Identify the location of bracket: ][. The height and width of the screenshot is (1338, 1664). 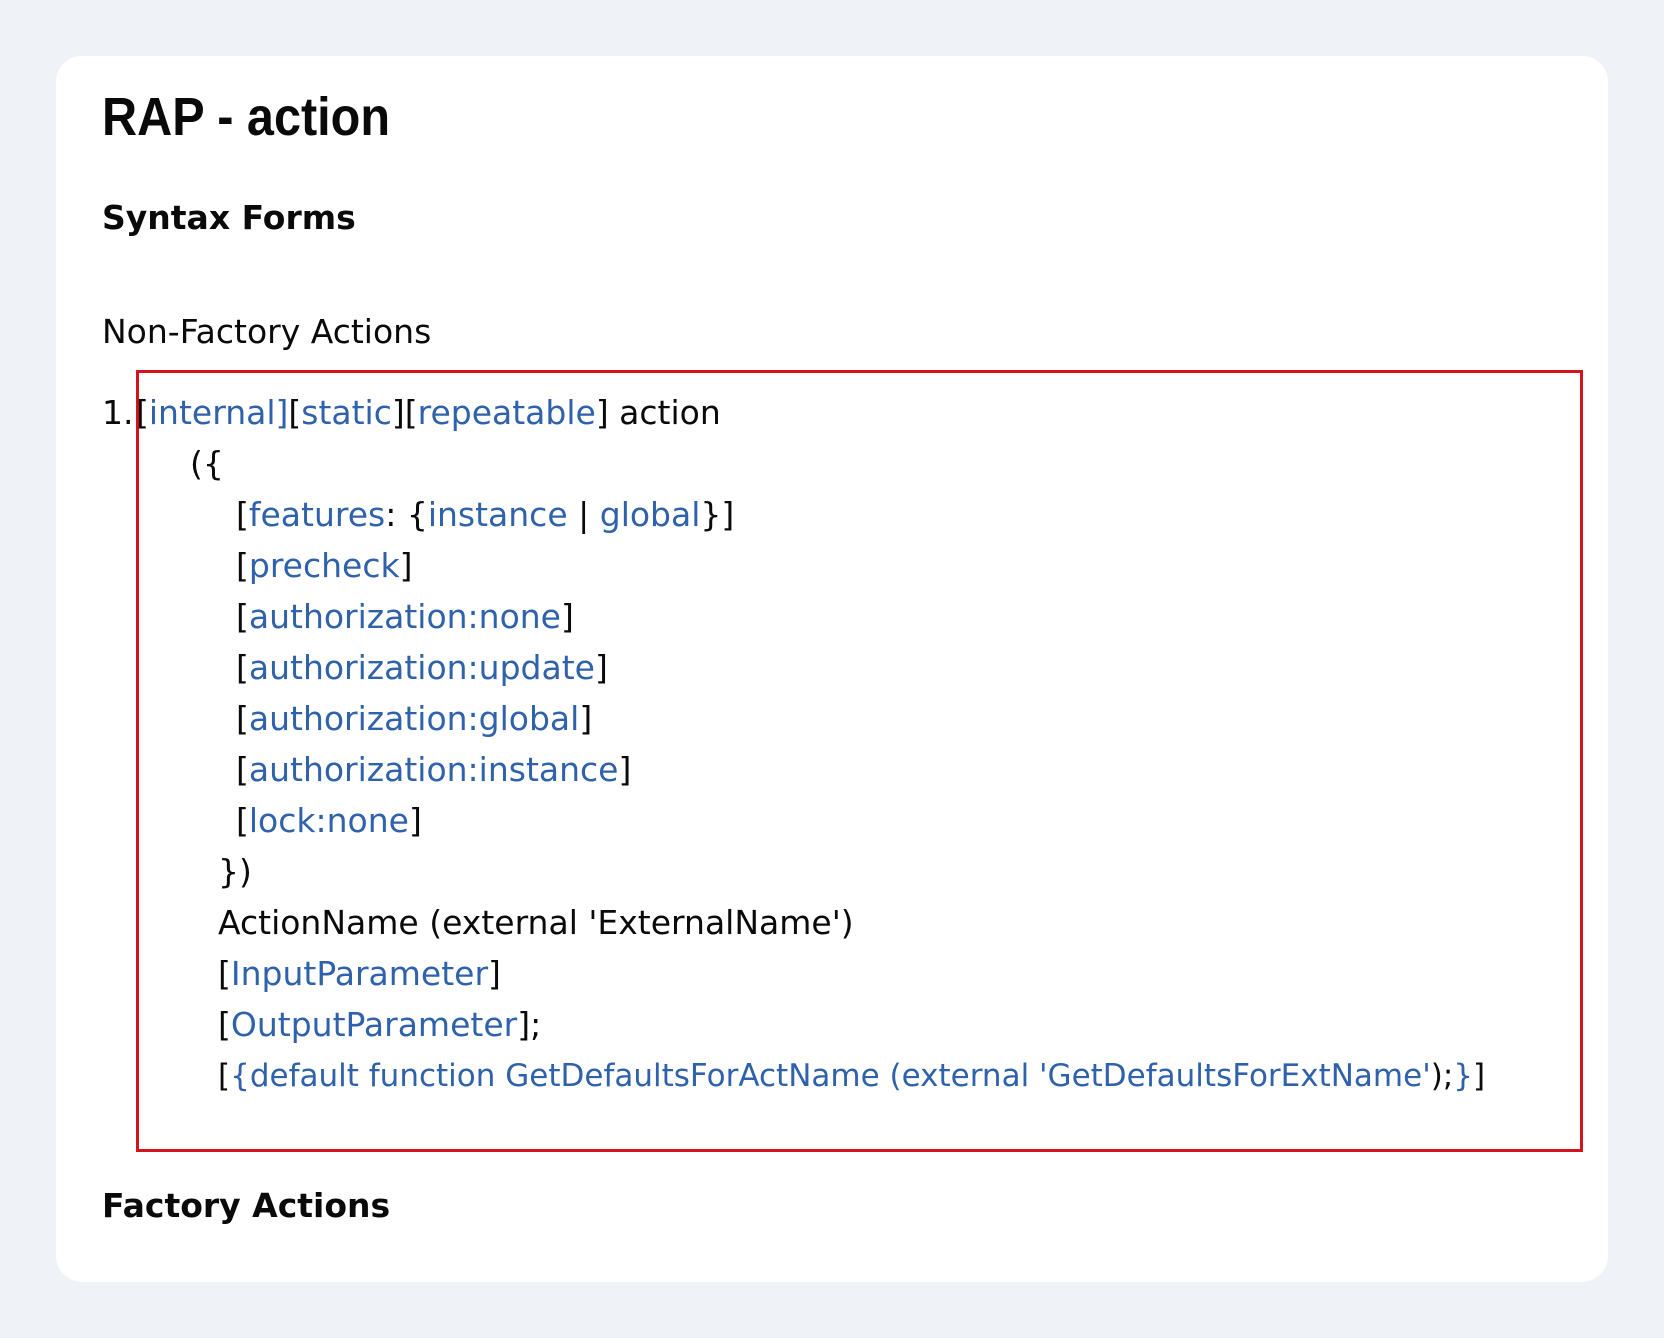
(404, 412).